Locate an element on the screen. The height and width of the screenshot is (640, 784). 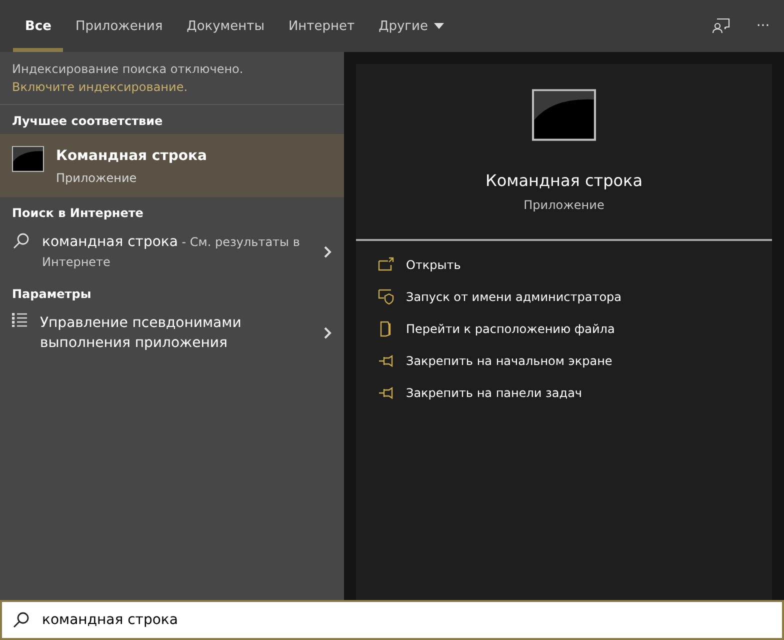
action-item: Закрепить на начальном экране is located at coordinates (575, 361).